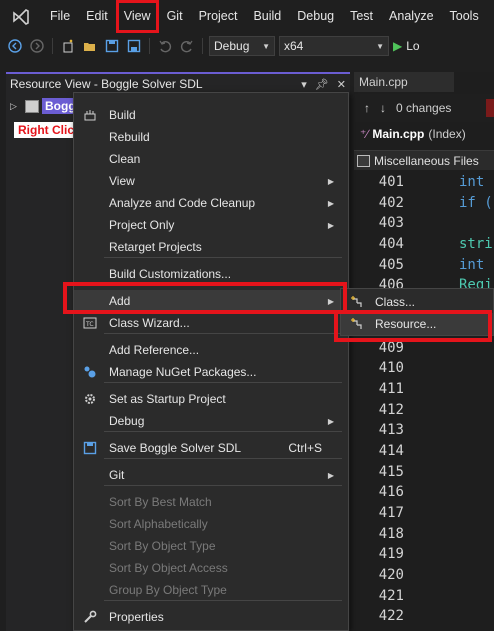 This screenshot has height=631, width=494. Describe the element at coordinates (424, 430) in the screenshot. I see `code-line: 413` at that location.